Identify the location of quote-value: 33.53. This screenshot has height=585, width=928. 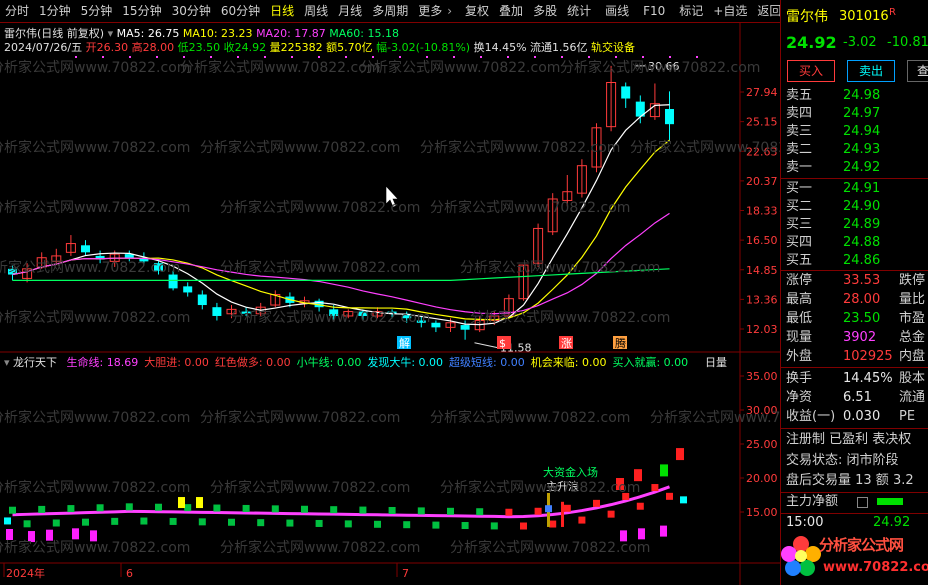
(862, 280).